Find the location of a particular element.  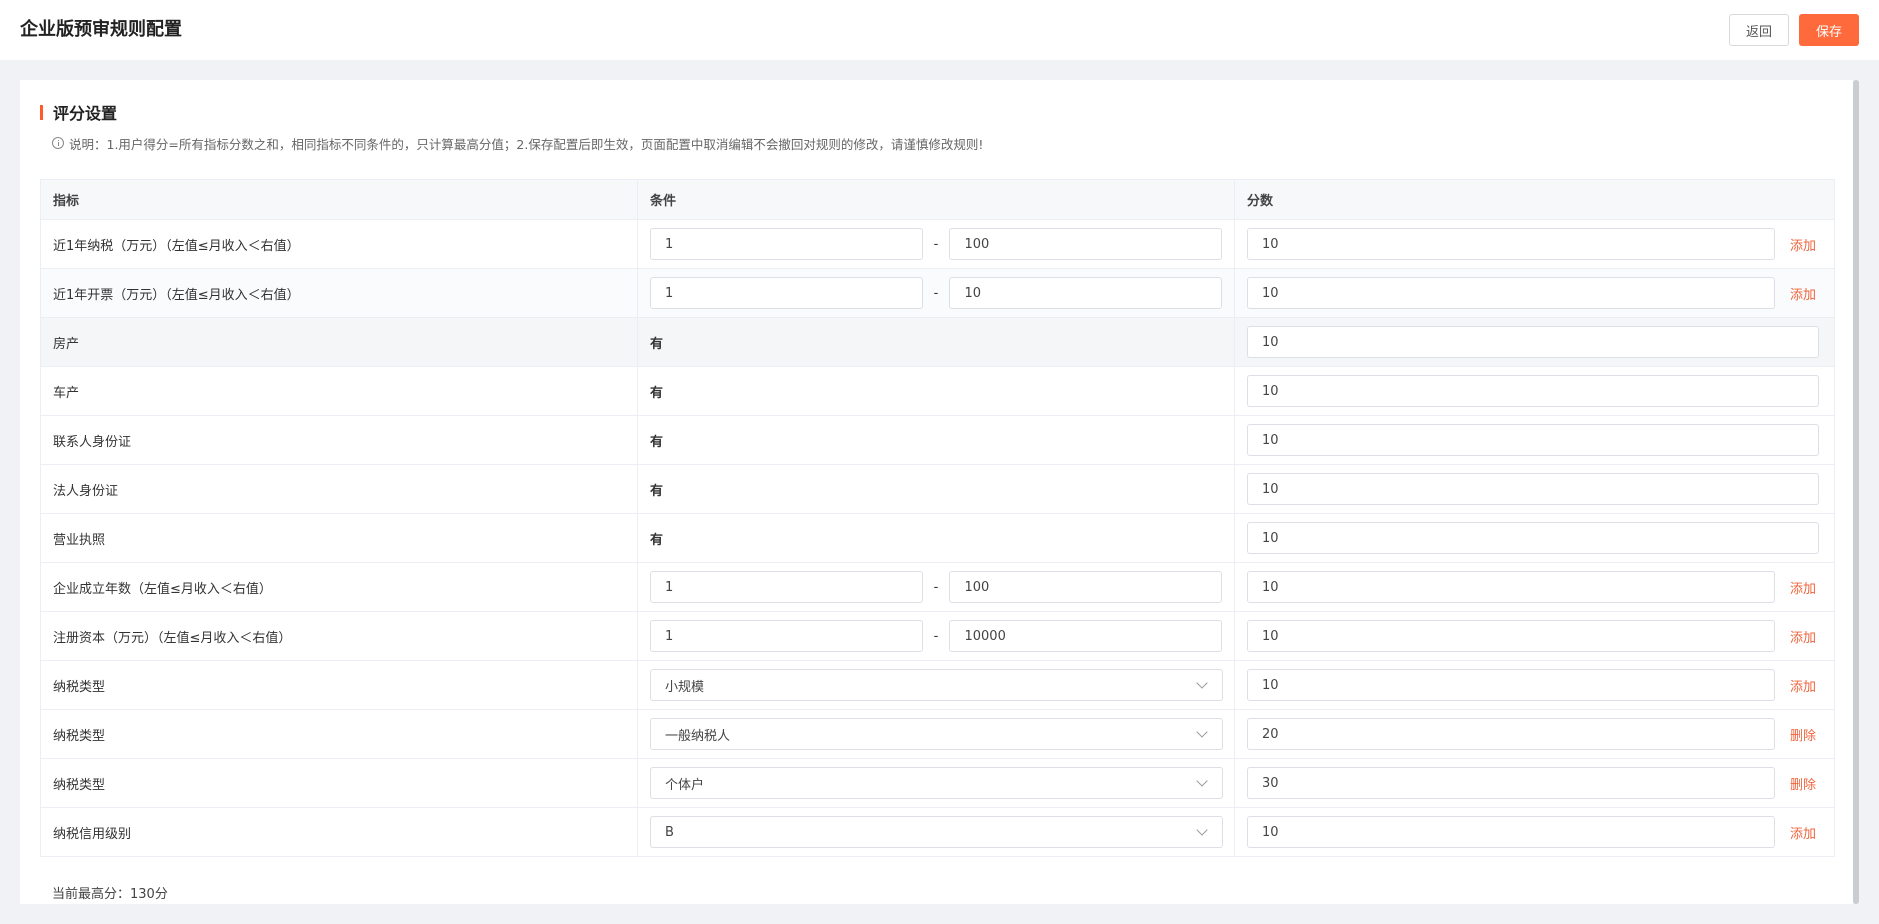

score-column-cell: 20 删除 is located at coordinates (1534, 734).